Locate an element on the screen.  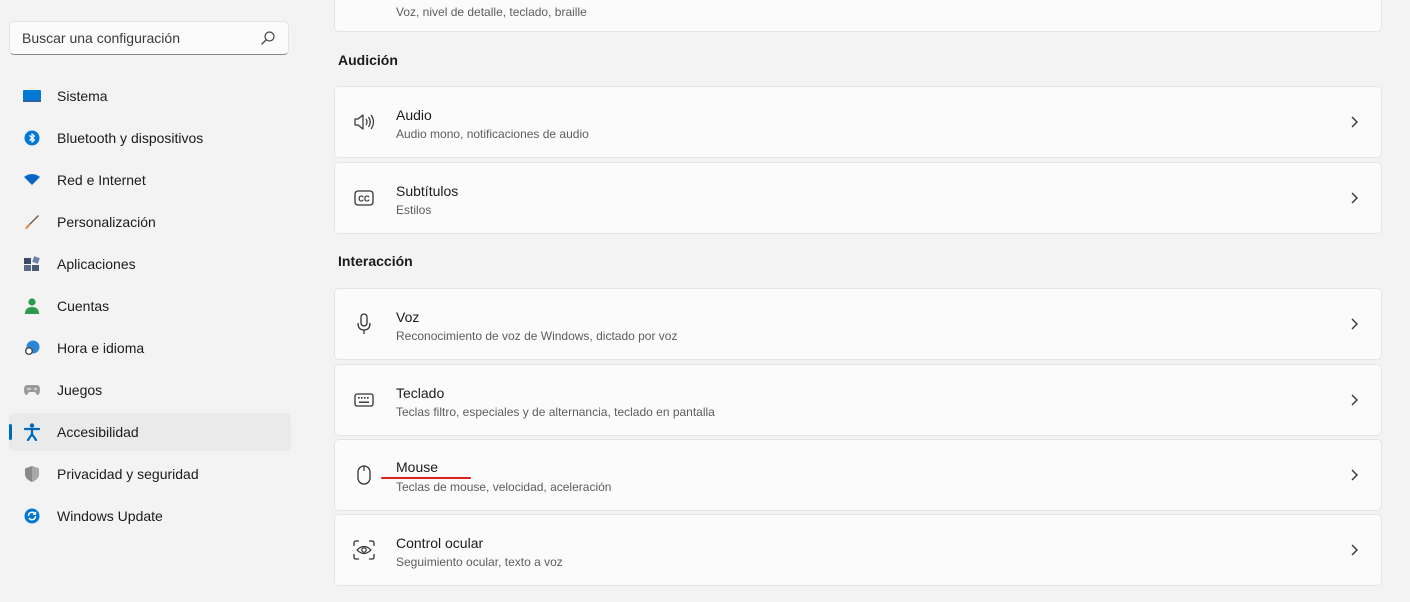
account-icon is located at coordinates (32, 306).